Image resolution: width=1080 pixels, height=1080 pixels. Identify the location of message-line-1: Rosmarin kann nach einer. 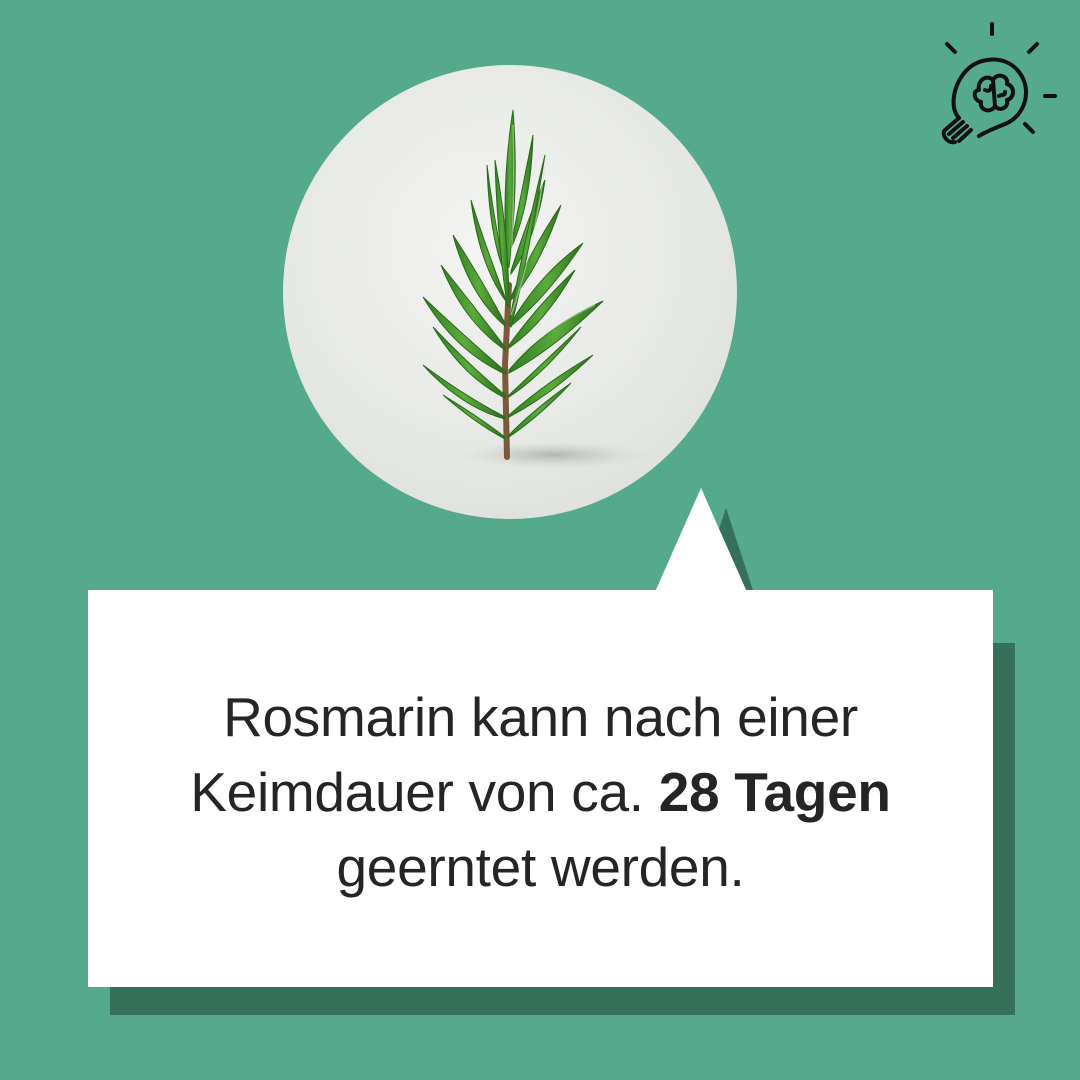
(540, 717).